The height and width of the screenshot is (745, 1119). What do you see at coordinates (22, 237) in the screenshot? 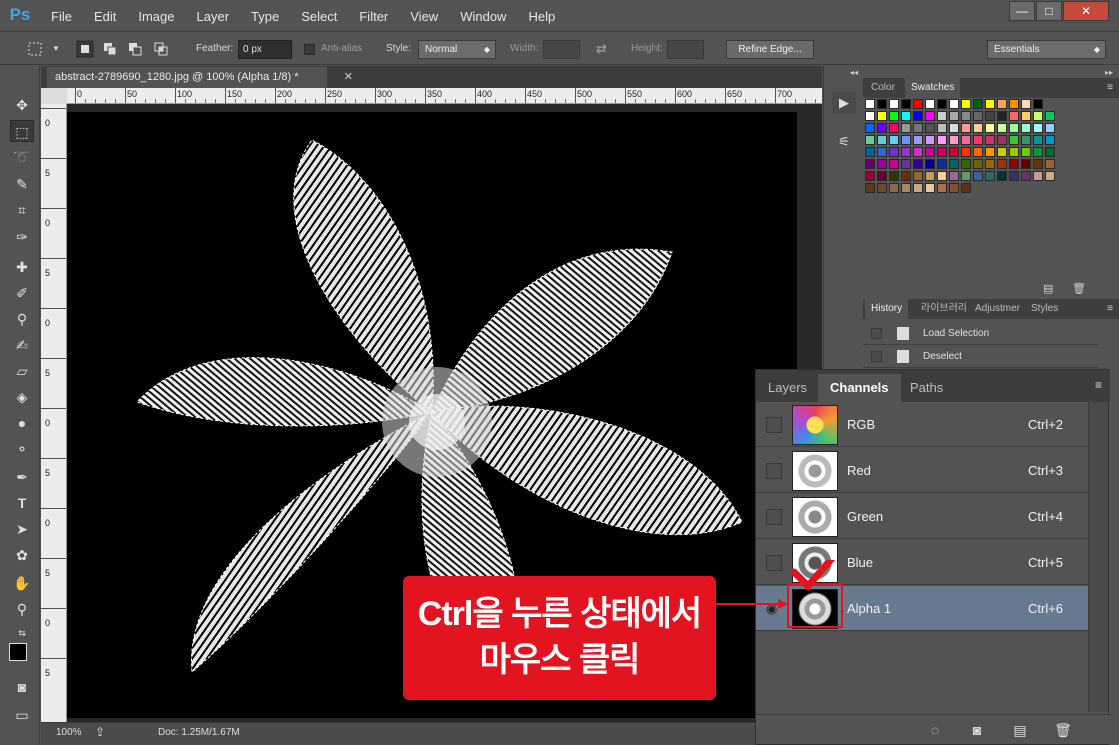
I see `eyedropper-tool-icon: ✑` at bounding box center [22, 237].